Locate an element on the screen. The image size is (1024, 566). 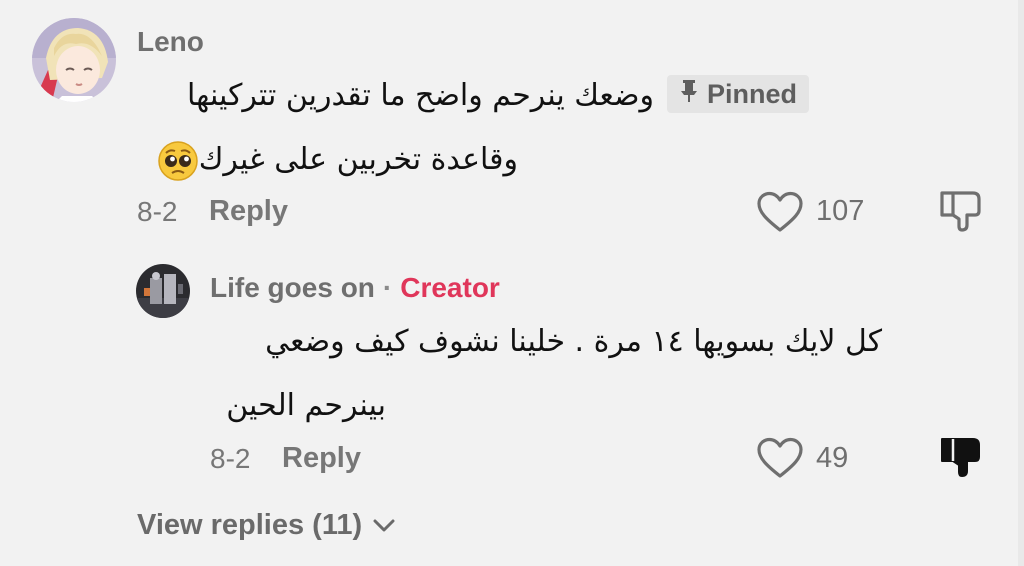
reply-header: Life goes on · Creator is located at coordinates (355, 288).